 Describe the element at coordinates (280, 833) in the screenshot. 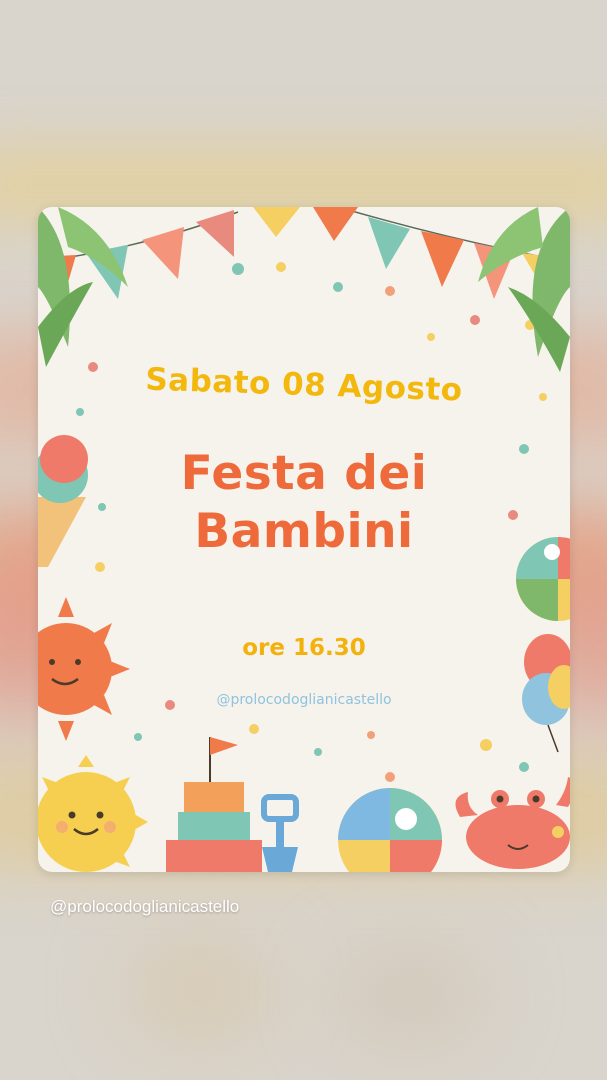

I see `shovel-icon` at that location.